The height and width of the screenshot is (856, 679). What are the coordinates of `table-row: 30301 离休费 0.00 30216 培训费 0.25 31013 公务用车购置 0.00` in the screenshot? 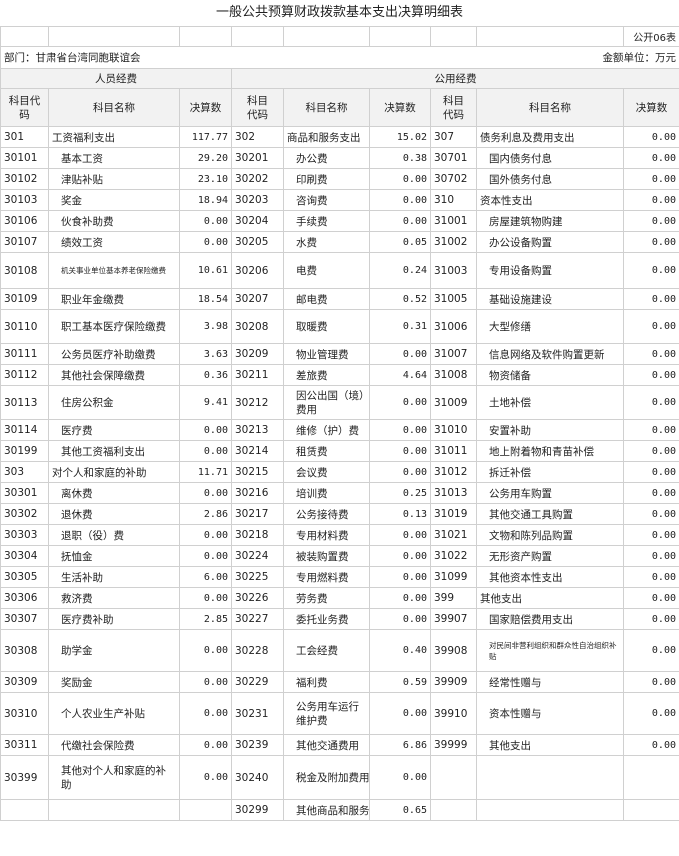 It's located at (339, 493).